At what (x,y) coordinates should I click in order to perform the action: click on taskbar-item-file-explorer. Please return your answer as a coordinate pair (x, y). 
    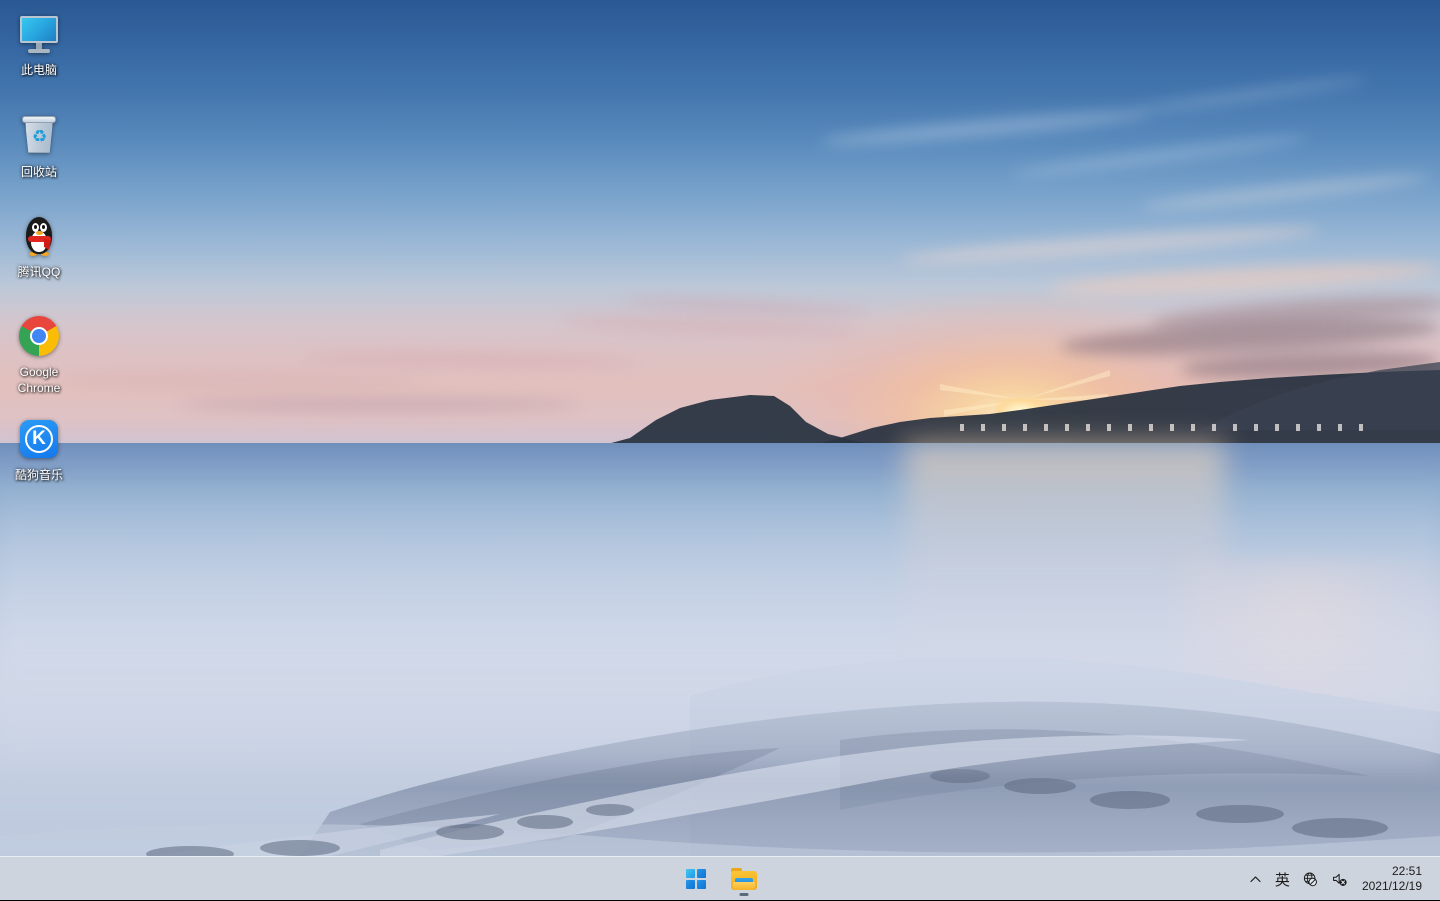
    Looking at the image, I should click on (744, 879).